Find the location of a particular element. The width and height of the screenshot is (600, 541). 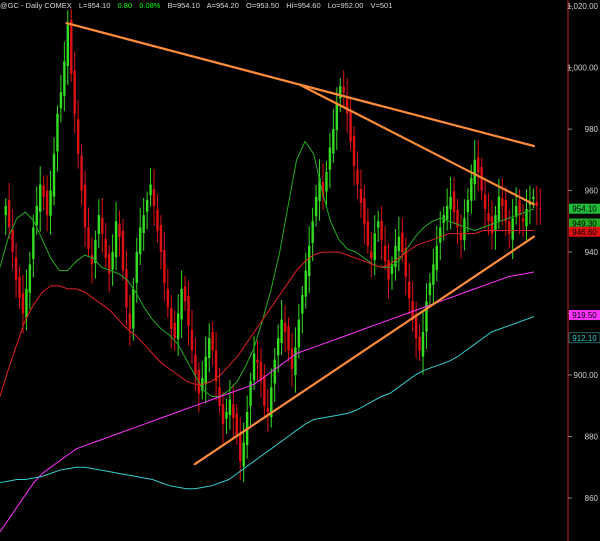

price-tag: 946.60 is located at coordinates (584, 231).